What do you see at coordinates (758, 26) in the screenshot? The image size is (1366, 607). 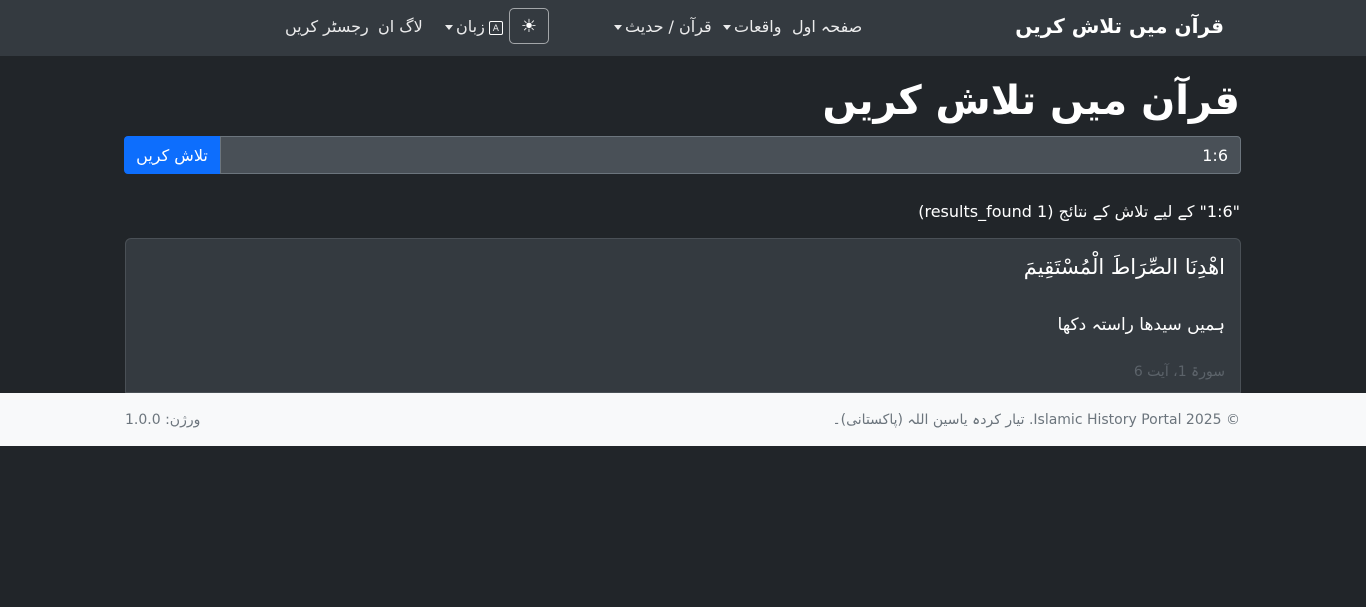 I see `nav-events-label: واقعات` at bounding box center [758, 26].